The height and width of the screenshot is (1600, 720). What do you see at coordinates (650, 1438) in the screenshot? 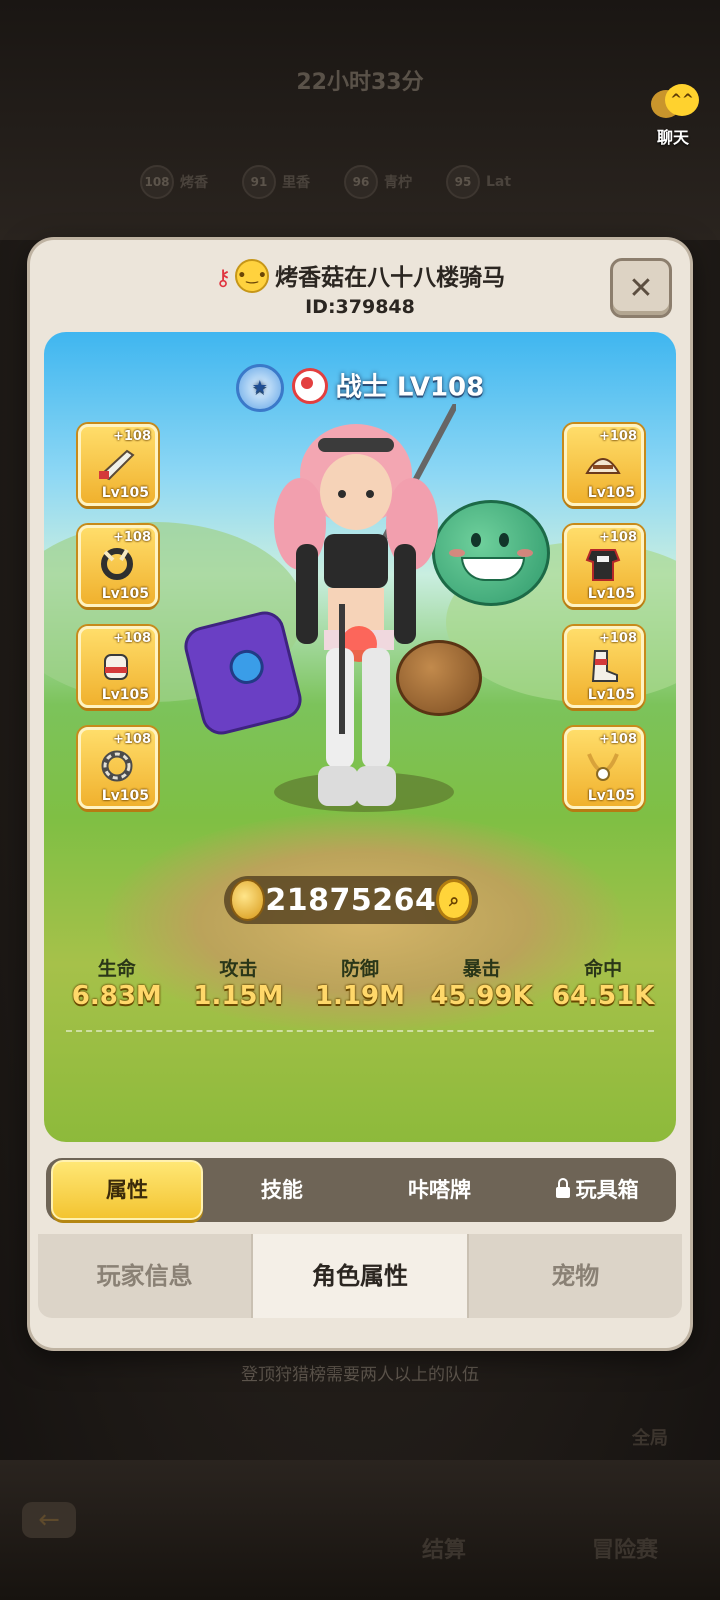
I see `global-button-label: 全局` at bounding box center [650, 1438].